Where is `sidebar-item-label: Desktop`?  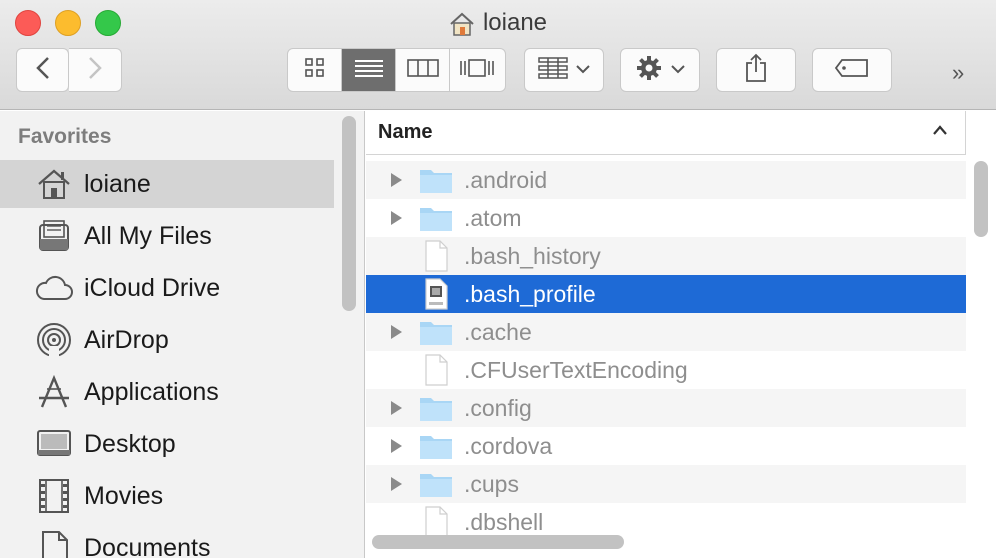
sidebar-item-label: Desktop is located at coordinates (130, 443).